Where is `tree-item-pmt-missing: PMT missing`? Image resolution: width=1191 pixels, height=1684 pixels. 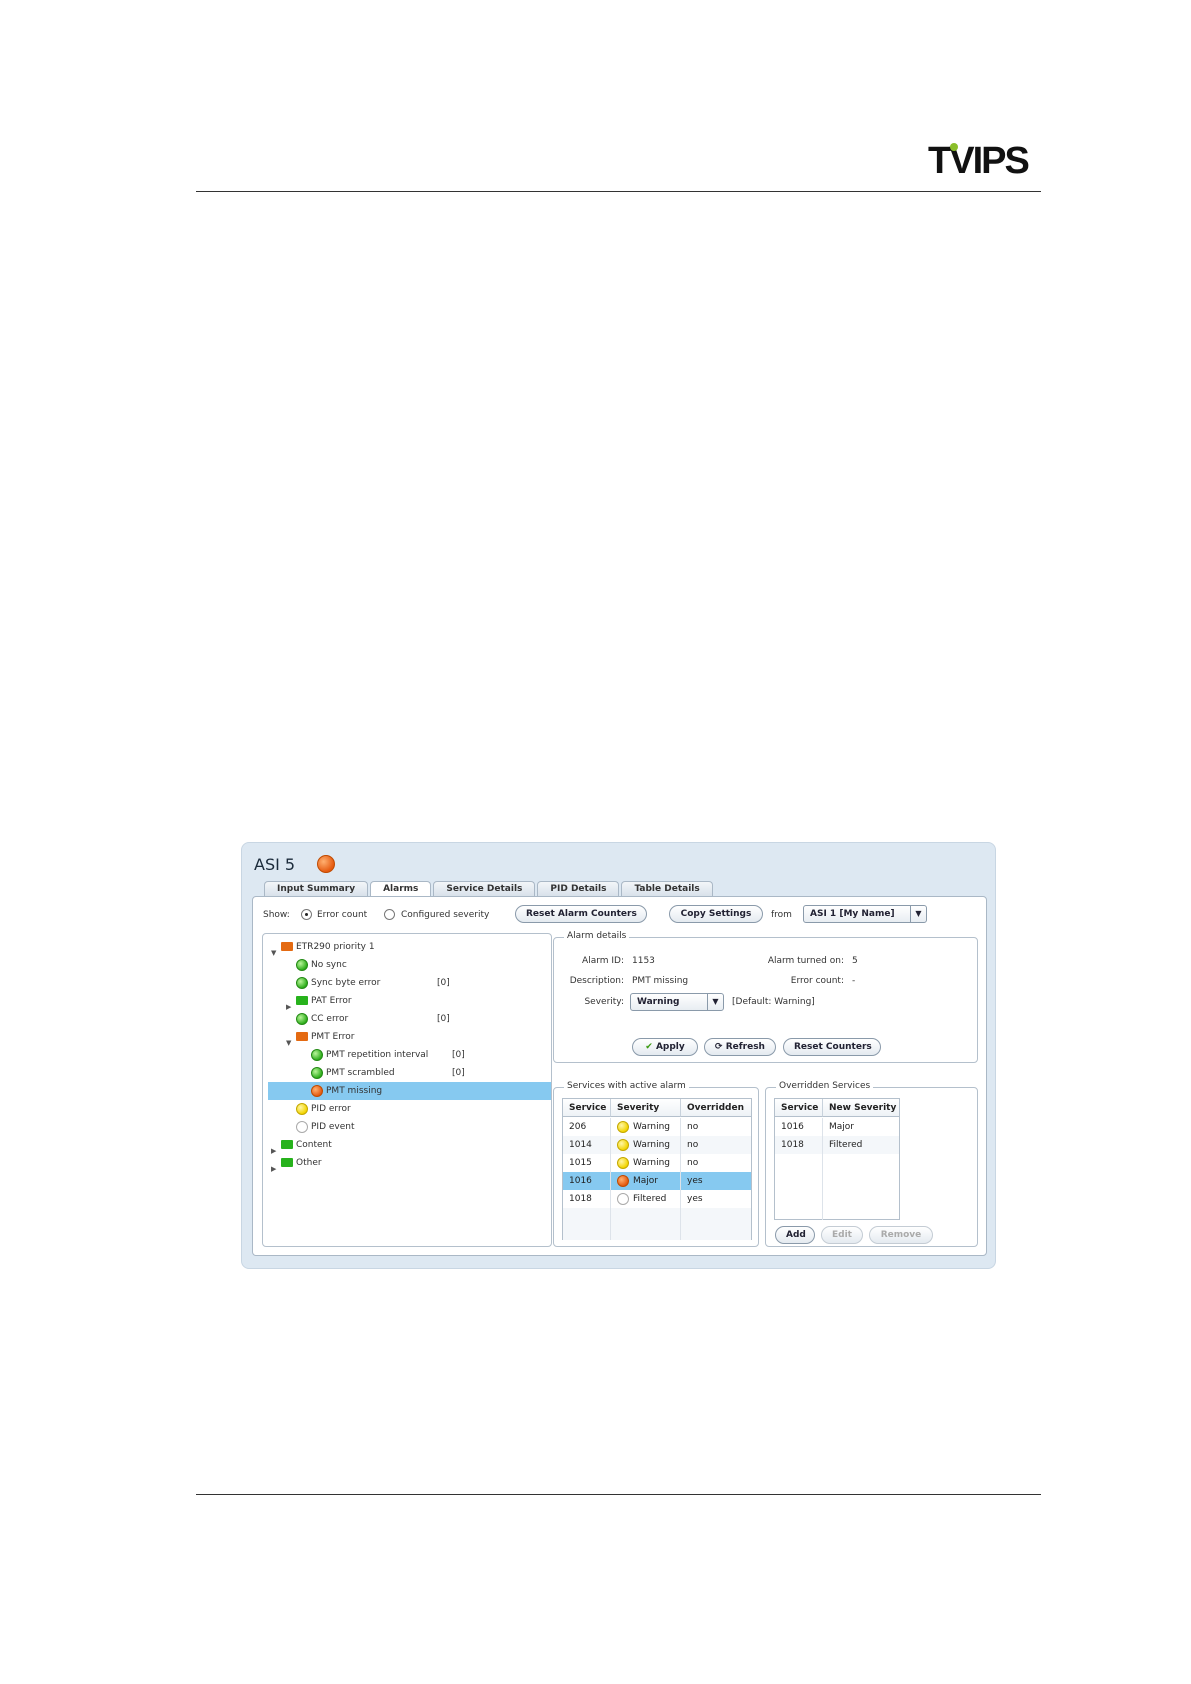 tree-item-pmt-missing: PMT missing is located at coordinates (409, 1091).